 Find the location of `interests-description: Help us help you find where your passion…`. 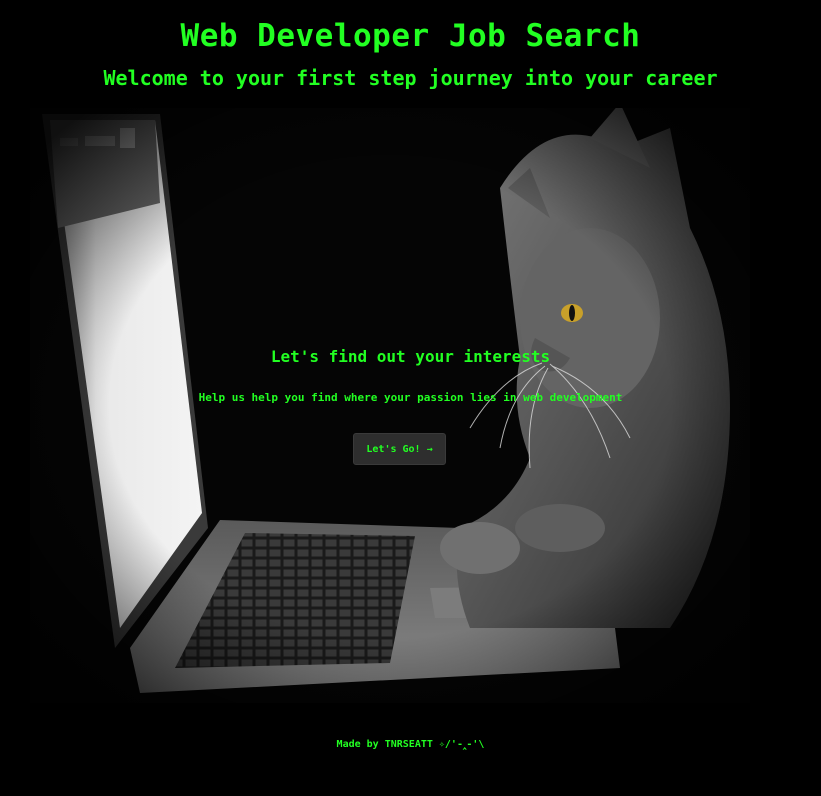

interests-description: Help us help you find where your passion… is located at coordinates (410, 397).